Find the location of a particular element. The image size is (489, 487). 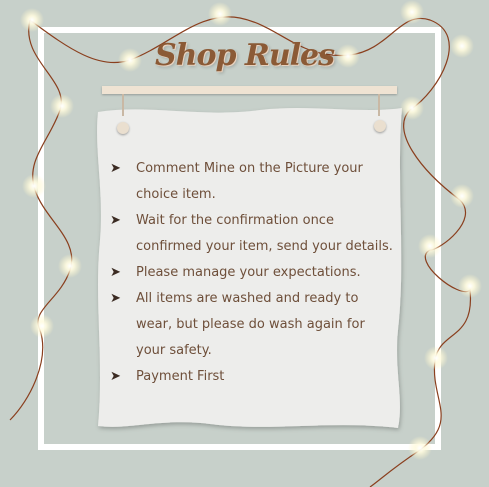

list-item: ➤ Payment First is located at coordinates (252, 377).